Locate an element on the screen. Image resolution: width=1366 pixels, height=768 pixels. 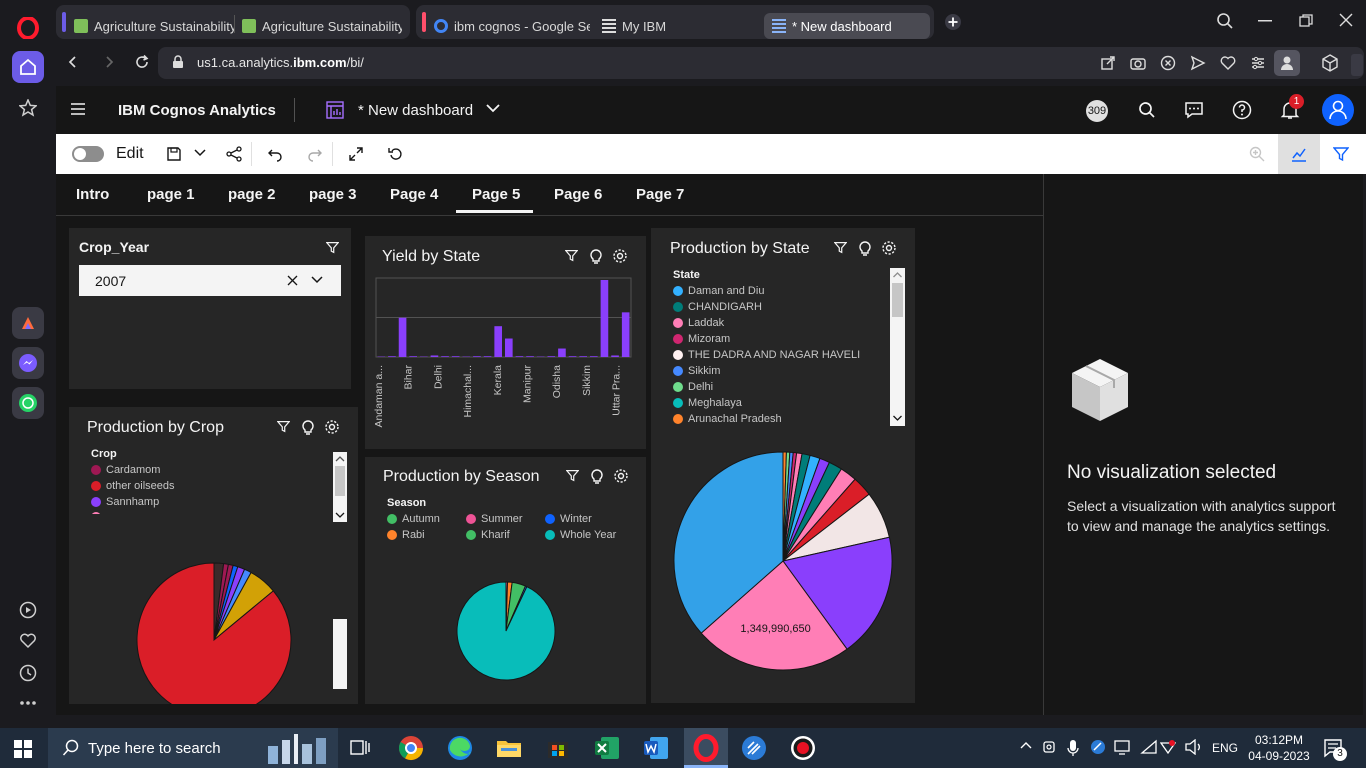
legend-item: Kharif is located at coordinates (488, 535).